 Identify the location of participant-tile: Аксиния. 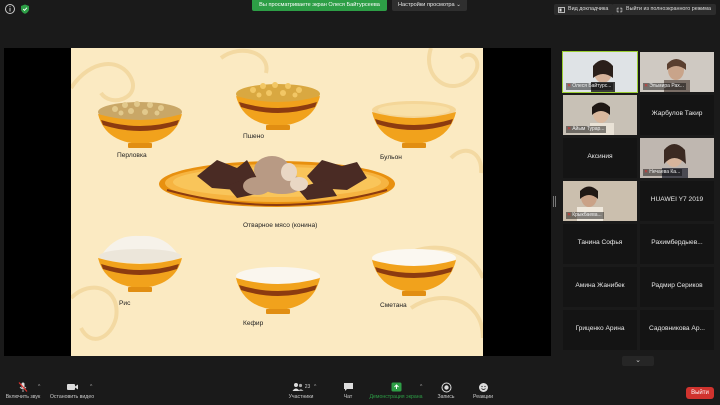
(600, 158).